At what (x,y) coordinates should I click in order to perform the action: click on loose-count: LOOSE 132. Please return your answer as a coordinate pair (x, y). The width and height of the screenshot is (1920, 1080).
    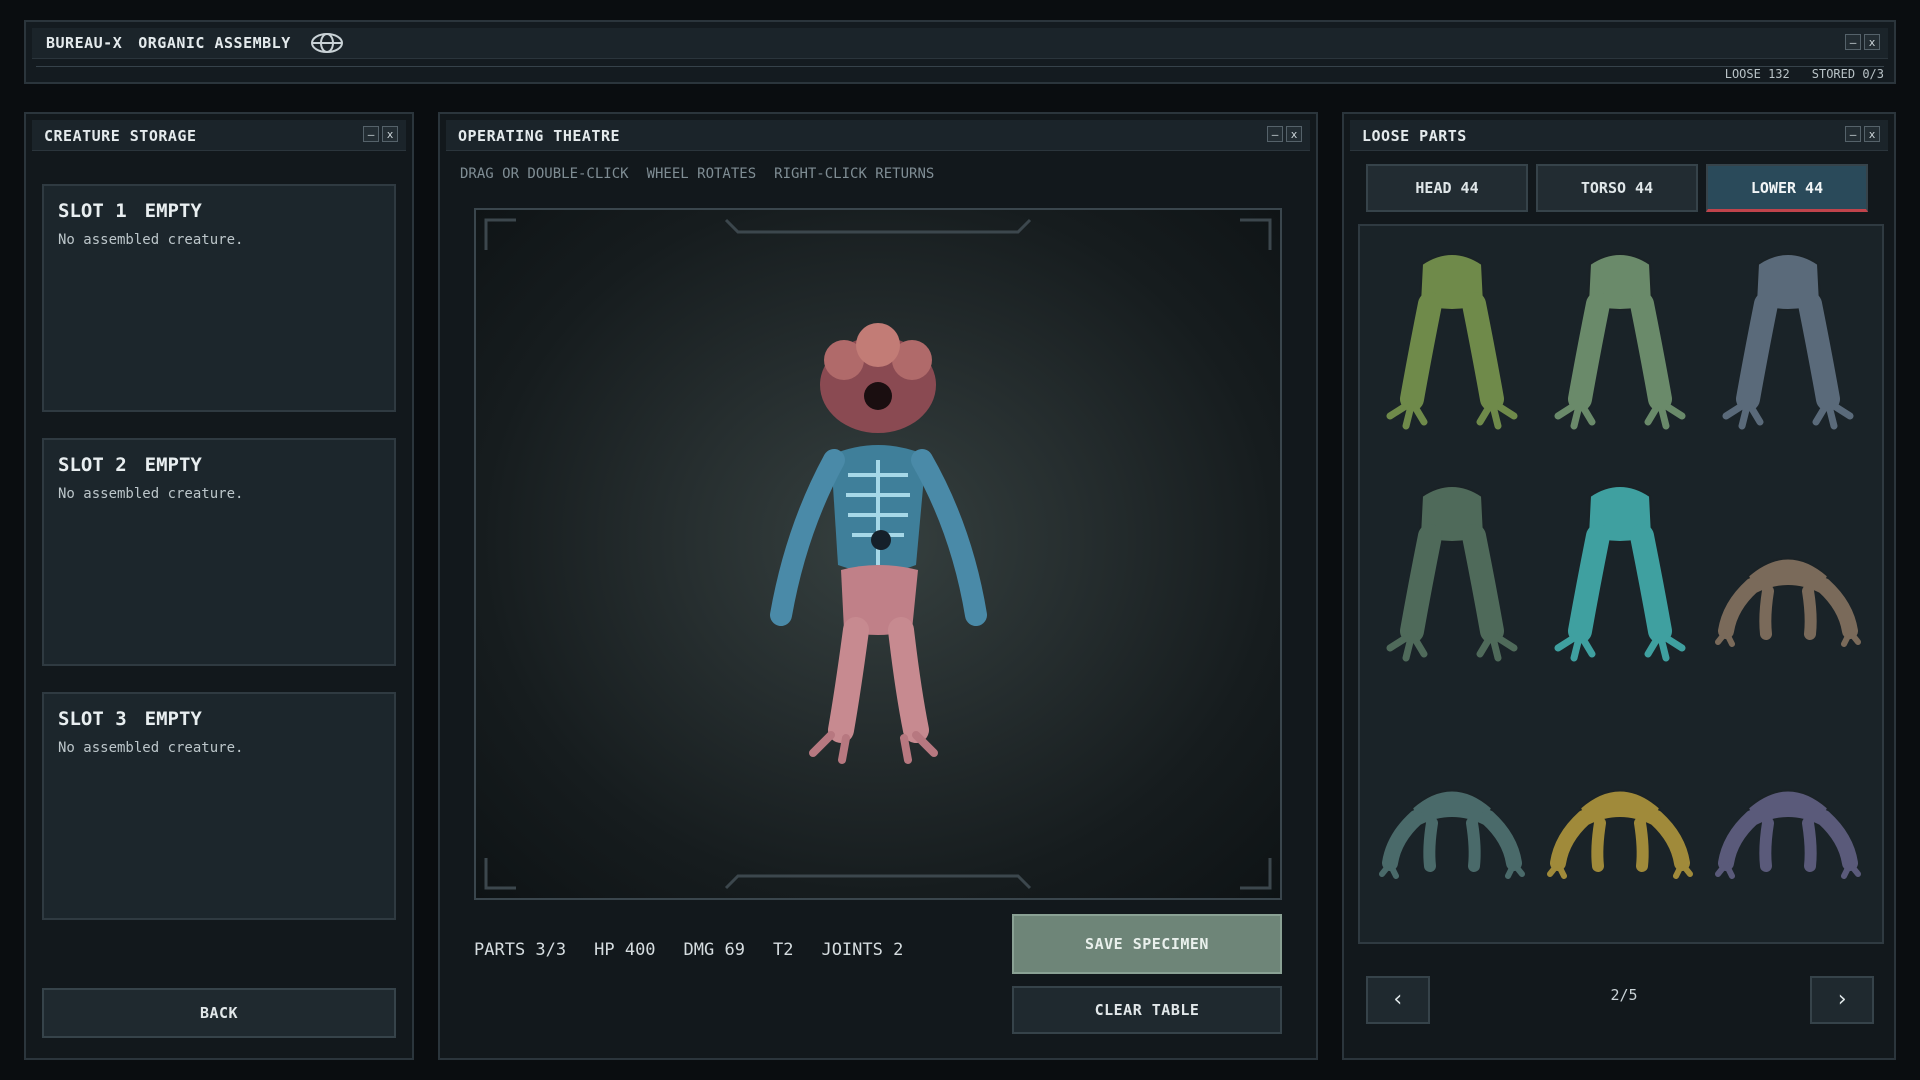
    Looking at the image, I should click on (1757, 74).